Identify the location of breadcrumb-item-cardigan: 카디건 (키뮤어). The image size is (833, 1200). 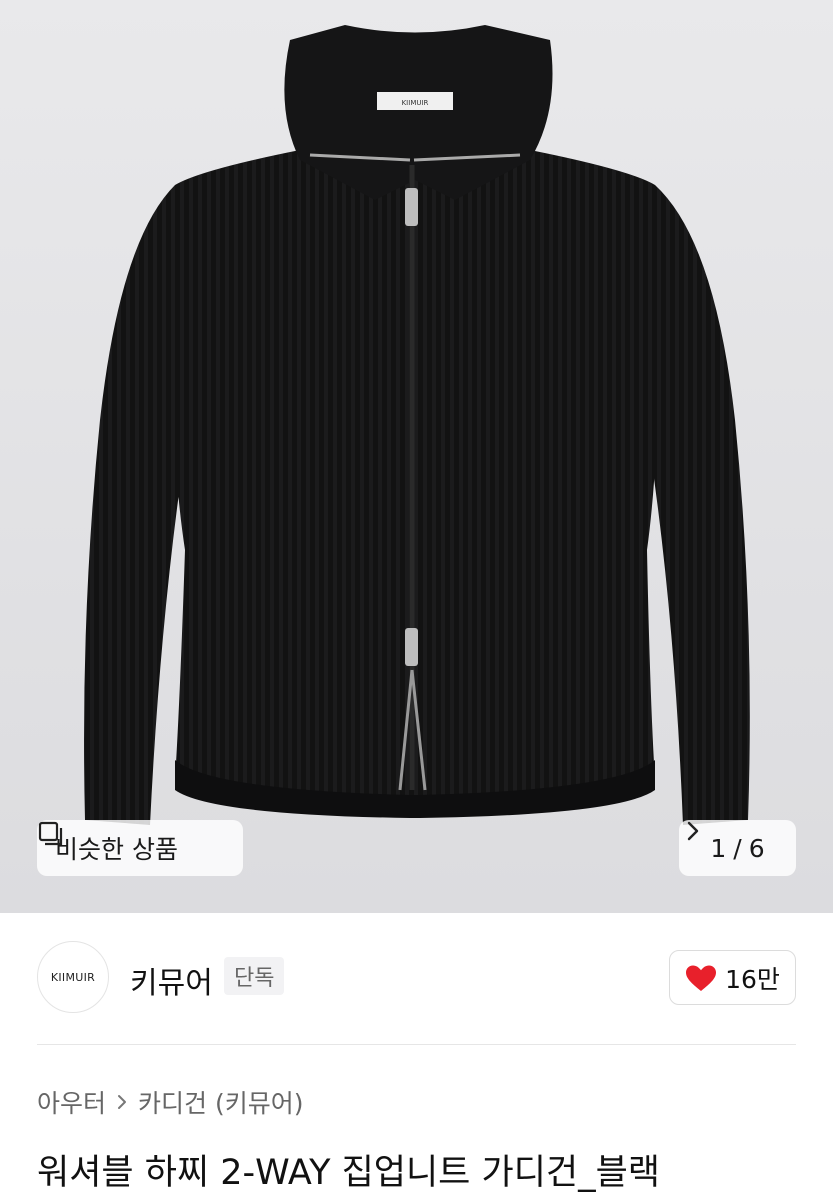
(220, 1102).